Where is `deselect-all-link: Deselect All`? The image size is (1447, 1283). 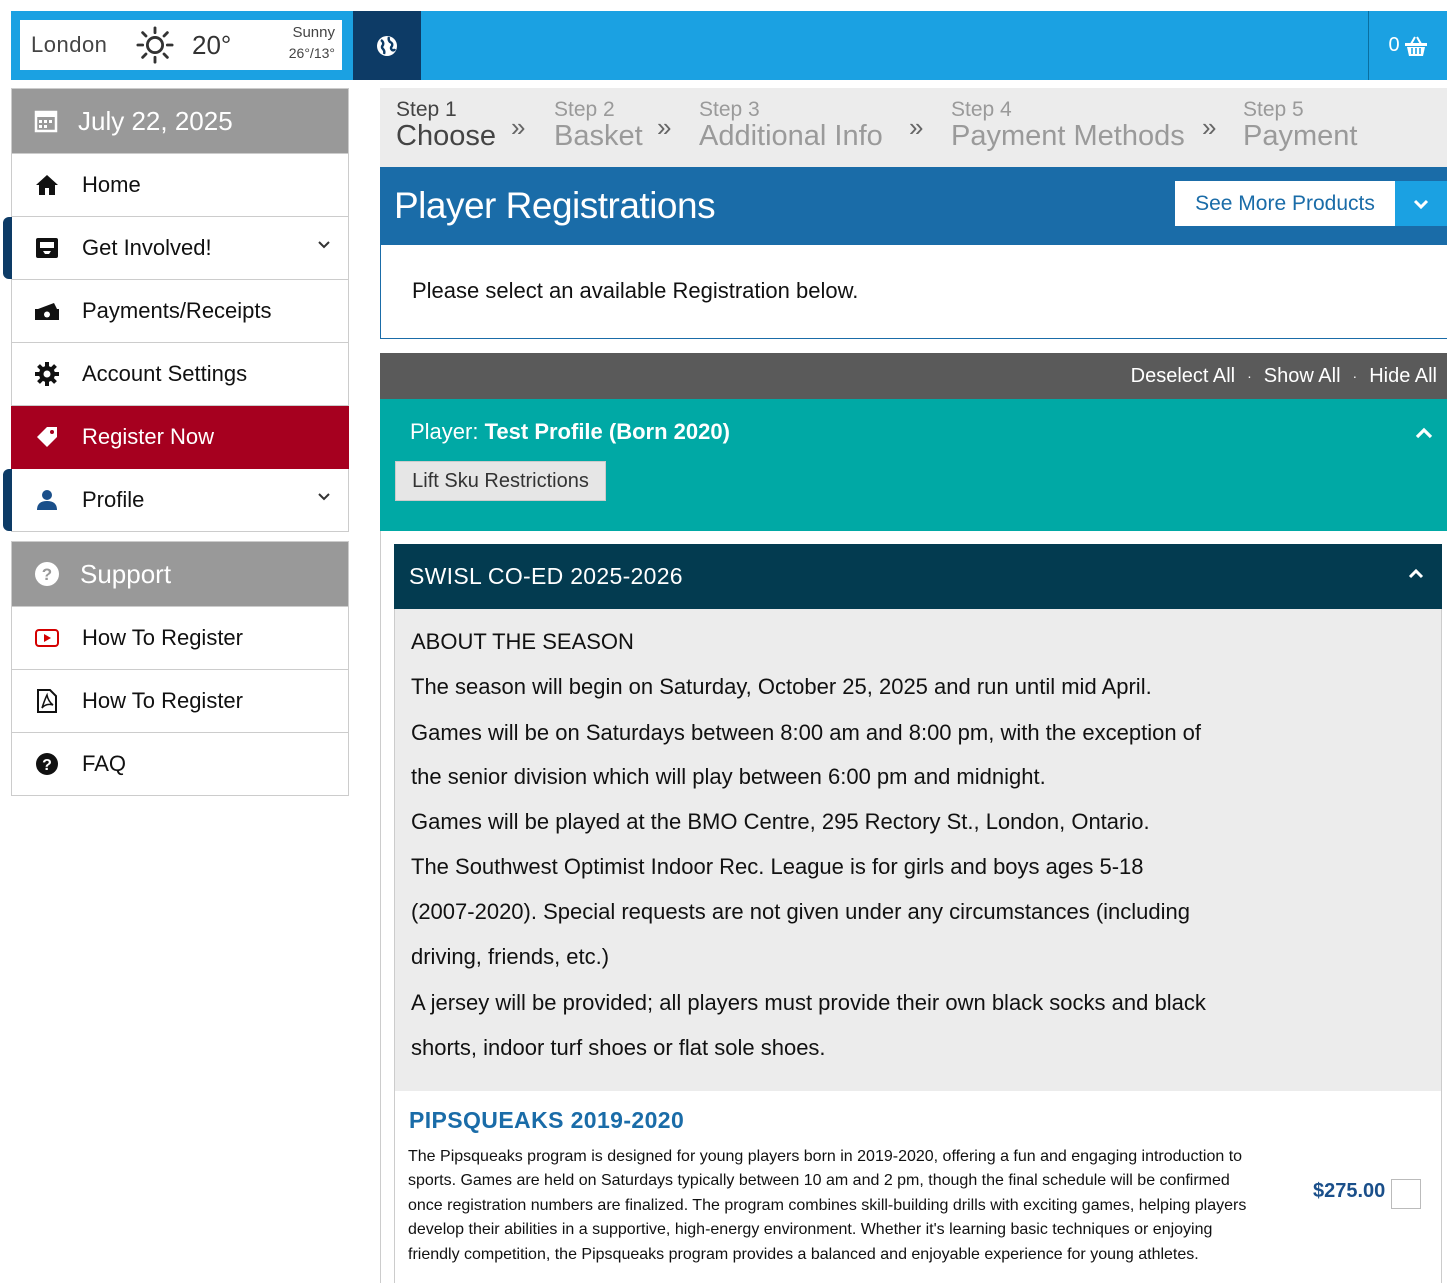
deselect-all-link: Deselect All is located at coordinates (1183, 376).